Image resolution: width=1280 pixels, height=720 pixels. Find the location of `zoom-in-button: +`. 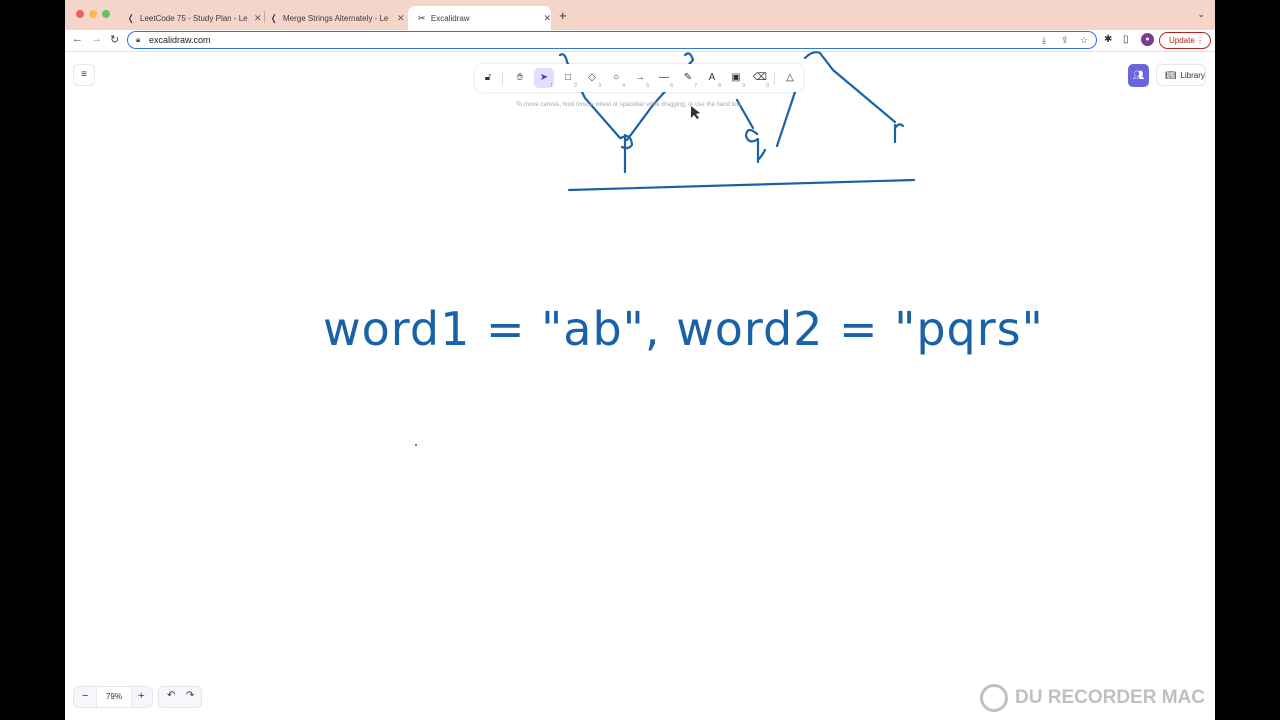

zoom-in-button: + is located at coordinates (141, 696).